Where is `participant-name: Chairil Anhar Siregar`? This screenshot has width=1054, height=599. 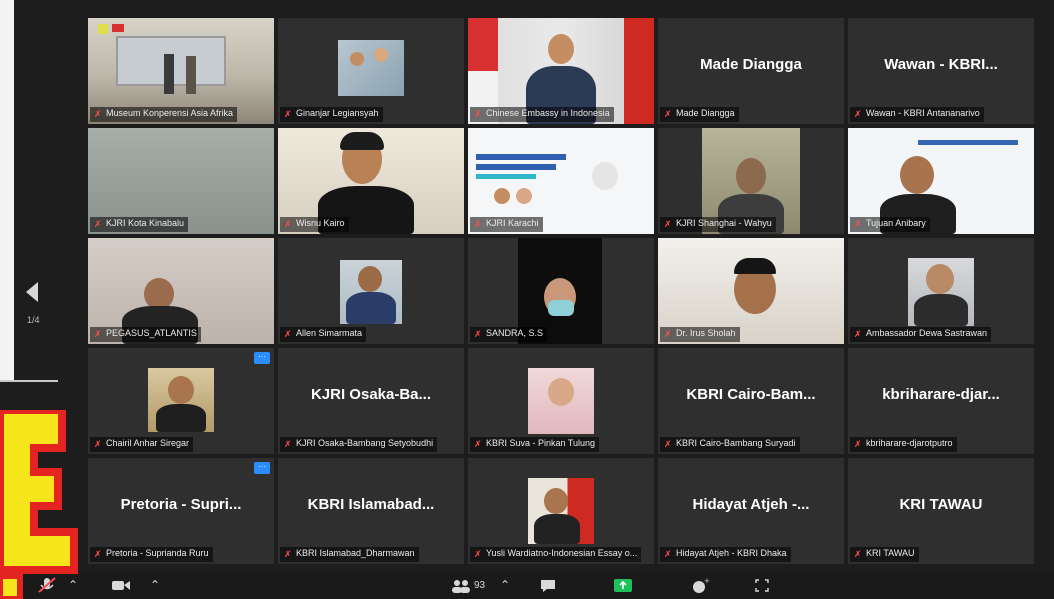 participant-name: Chairil Anhar Siregar is located at coordinates (148, 443).